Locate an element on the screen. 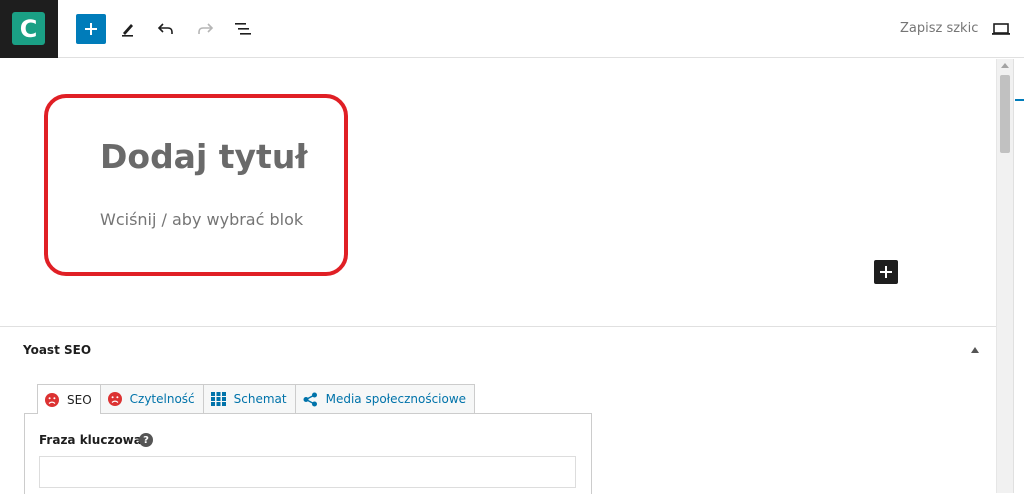  desktop-preview-icon is located at coordinates (1001, 29).